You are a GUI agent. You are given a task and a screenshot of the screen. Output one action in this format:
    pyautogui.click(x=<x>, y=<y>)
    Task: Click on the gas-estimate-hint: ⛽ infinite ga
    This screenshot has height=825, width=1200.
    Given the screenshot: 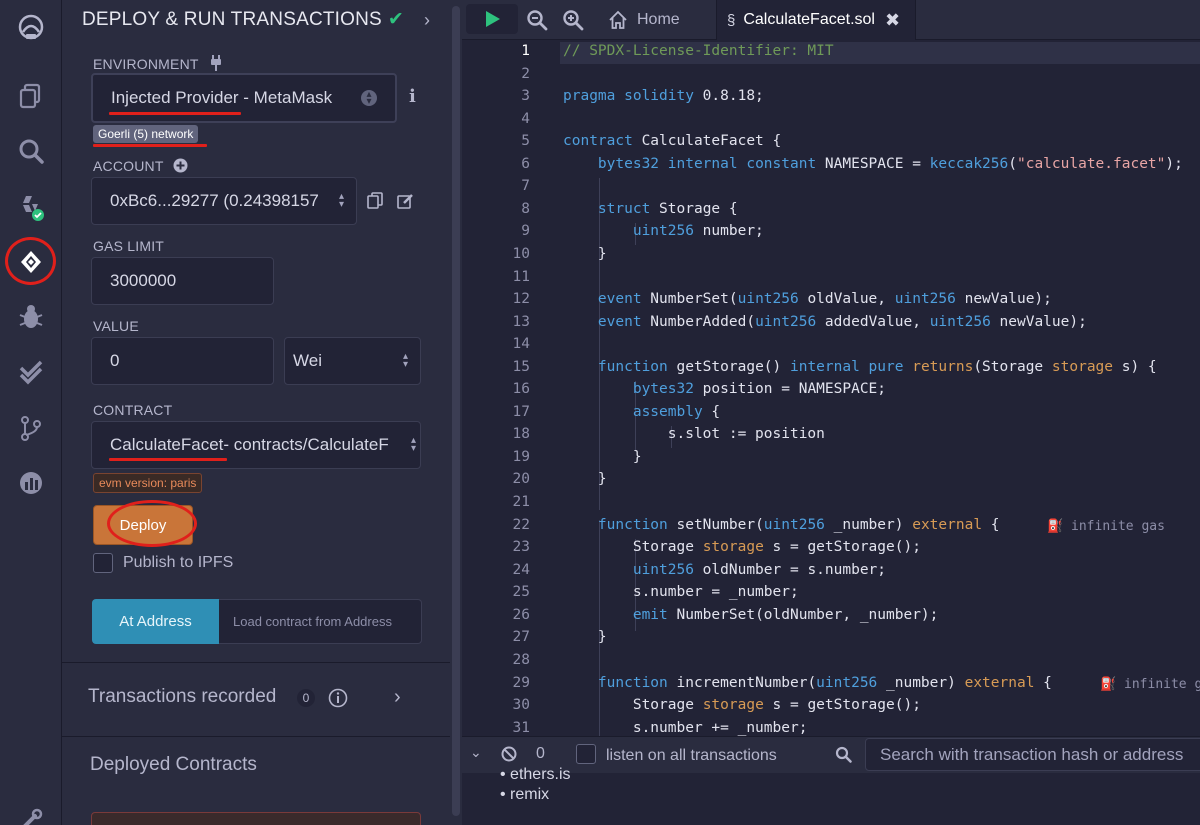 What is the action you would take?
    pyautogui.click(x=1150, y=684)
    